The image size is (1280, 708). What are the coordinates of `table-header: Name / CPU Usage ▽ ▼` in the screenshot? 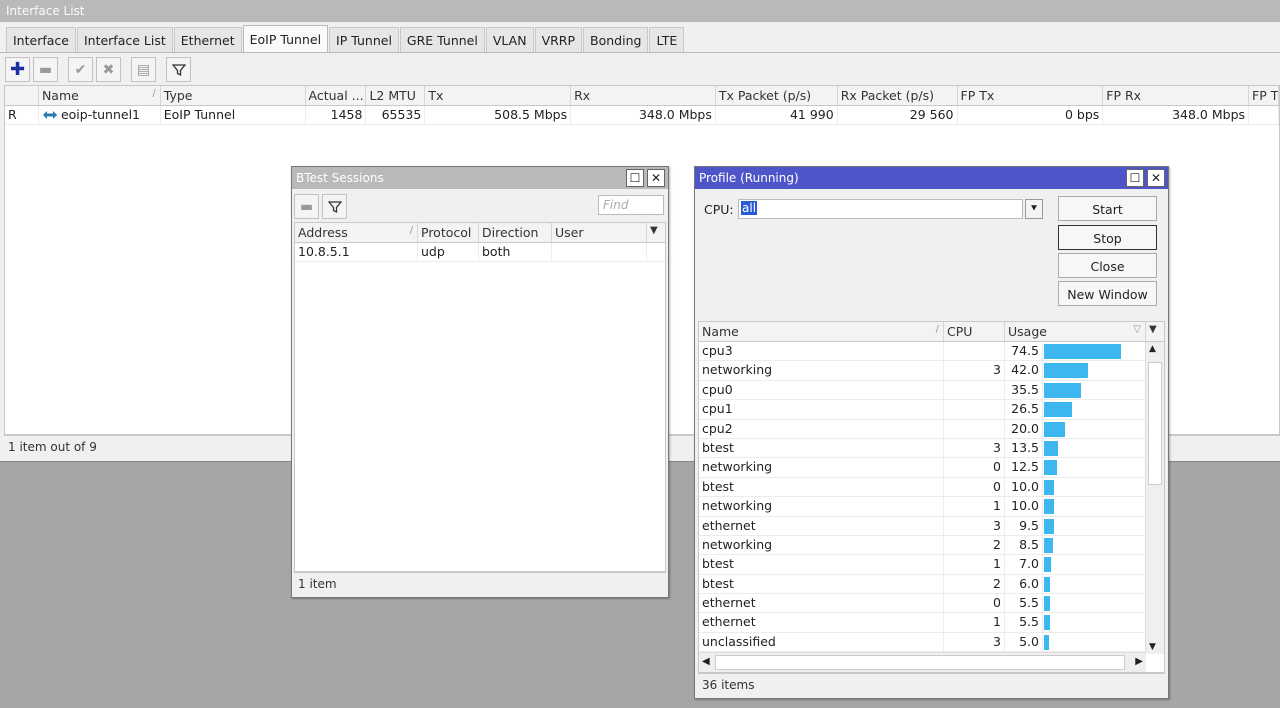 It's located at (931, 332).